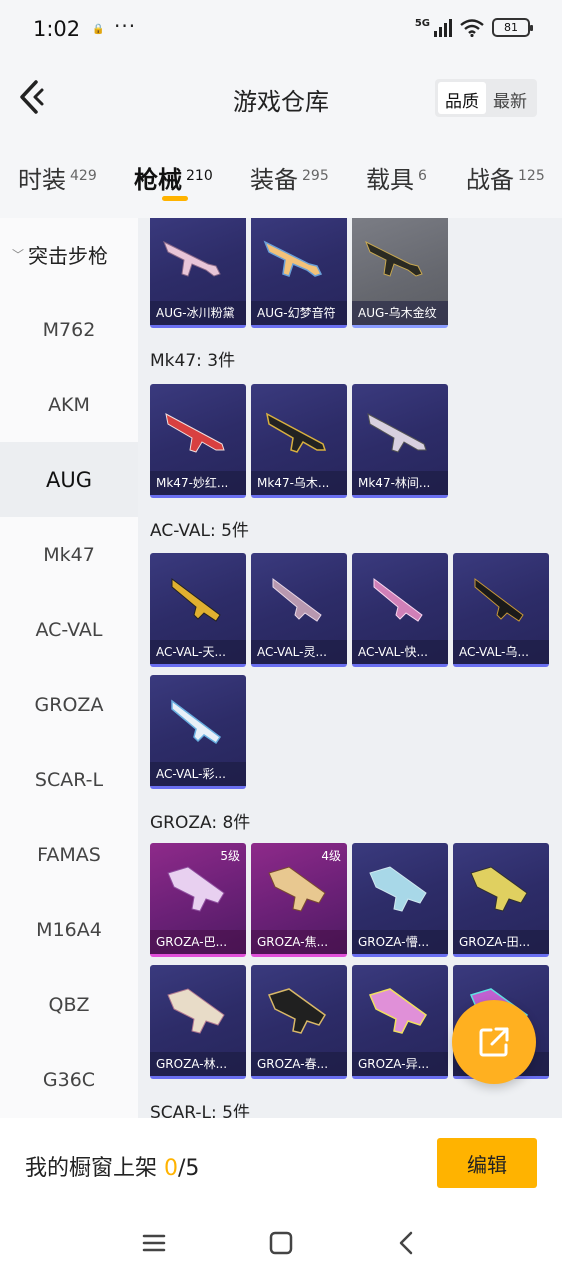 The width and height of the screenshot is (562, 1280). Describe the element at coordinates (83, 176) in the screenshot. I see `tab-count: 429` at that location.